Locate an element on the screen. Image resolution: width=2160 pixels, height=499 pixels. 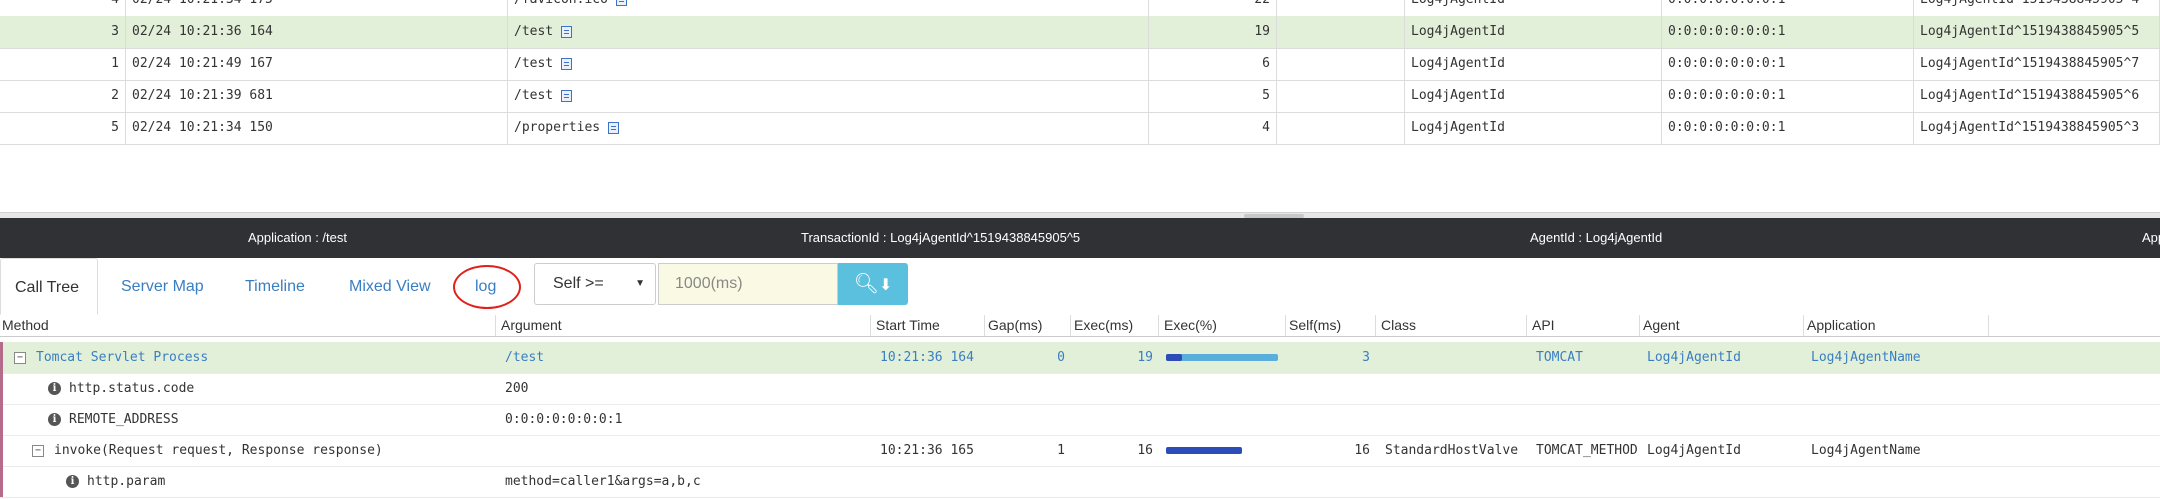
col-exec-pct: Exec(%) is located at coordinates (1224, 325).